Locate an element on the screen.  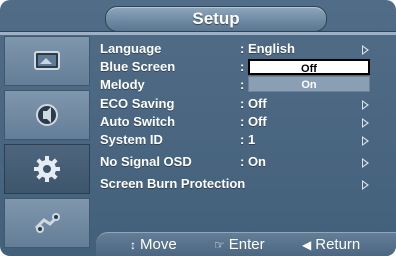
menu-item-value: : English is located at coordinates (267, 48).